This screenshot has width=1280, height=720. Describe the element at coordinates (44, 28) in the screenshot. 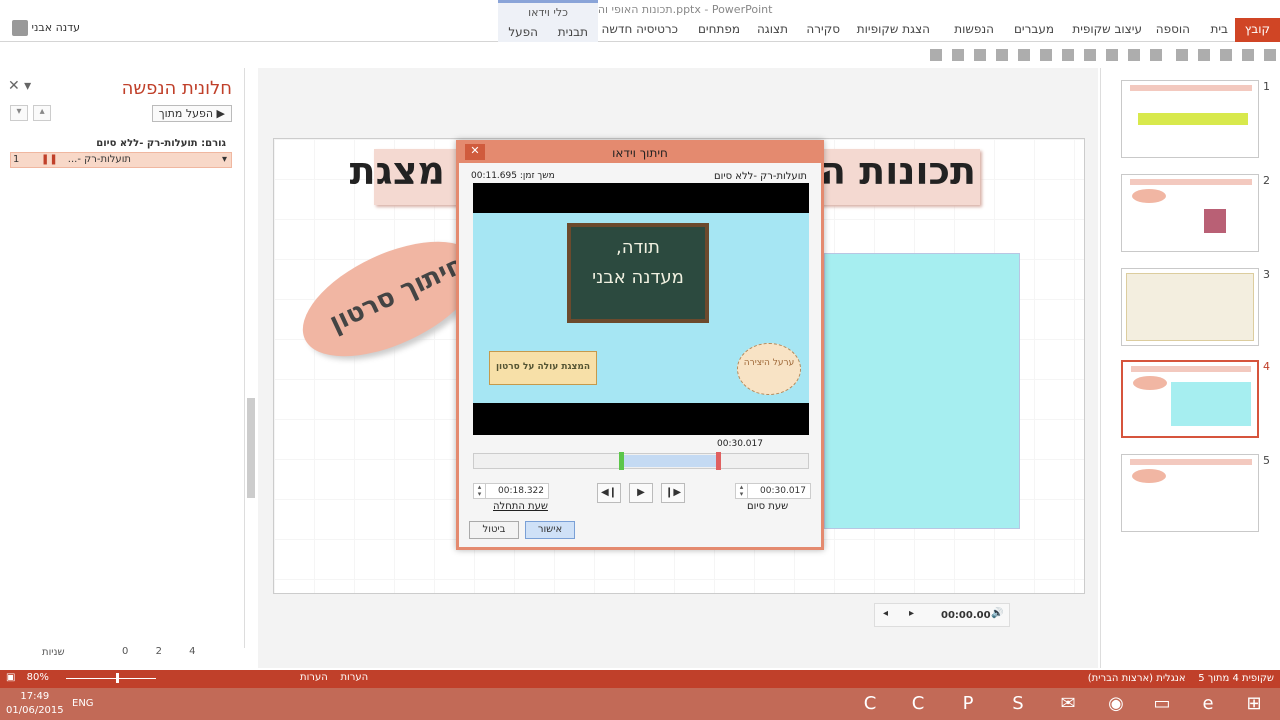

I see `user-account: עדנה אבני` at that location.